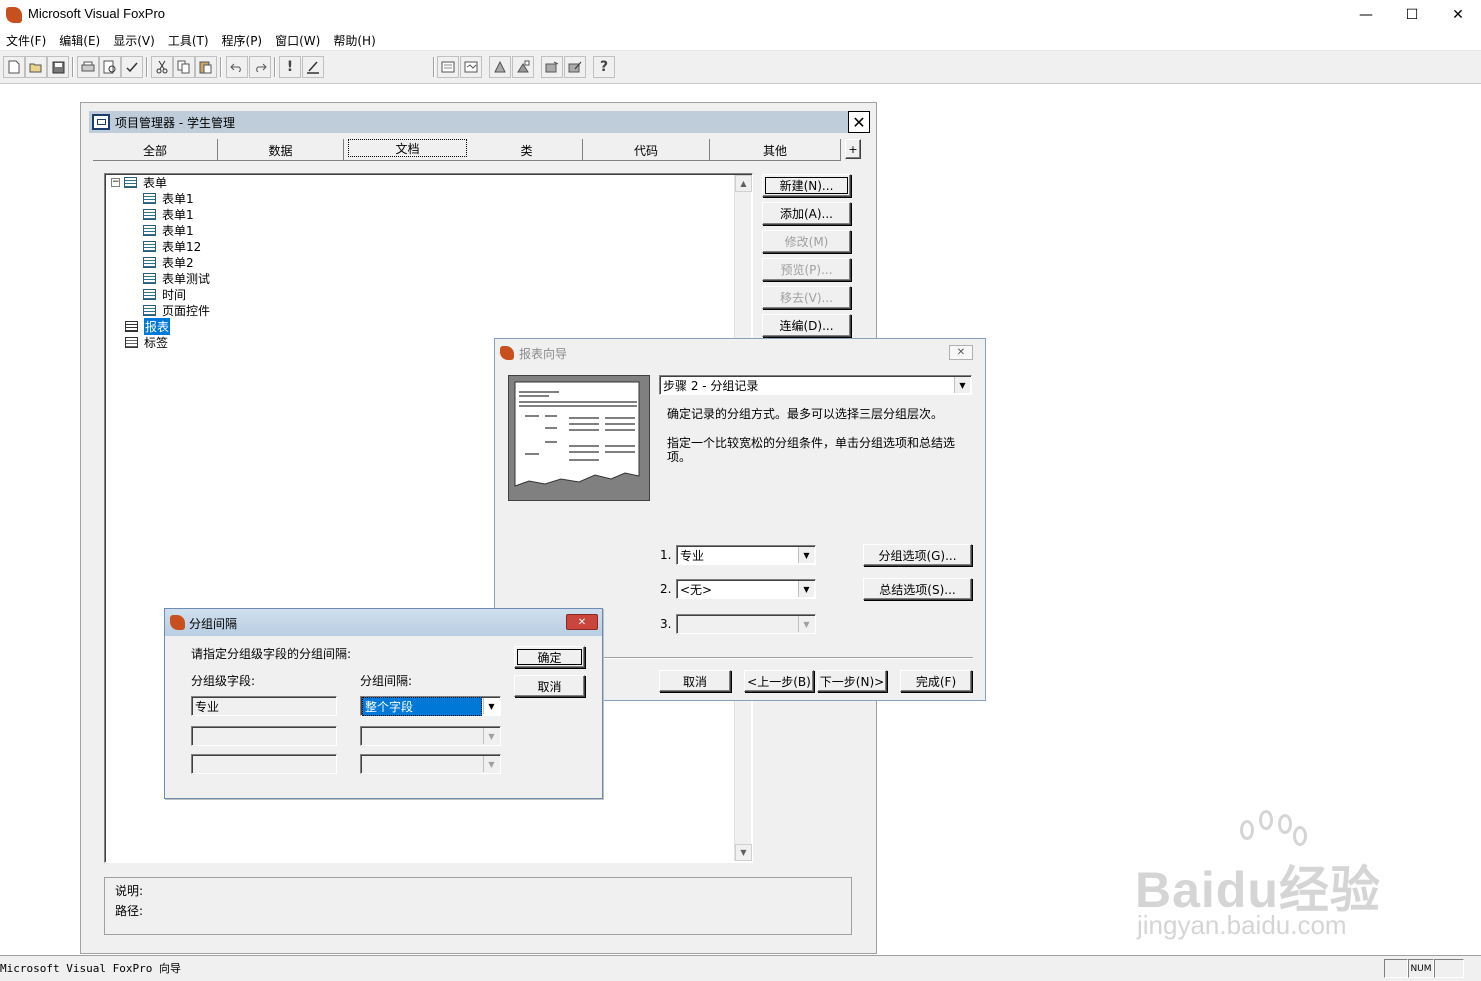 The width and height of the screenshot is (1481, 981). I want to click on foxpro-logo-icon, so click(507, 353).